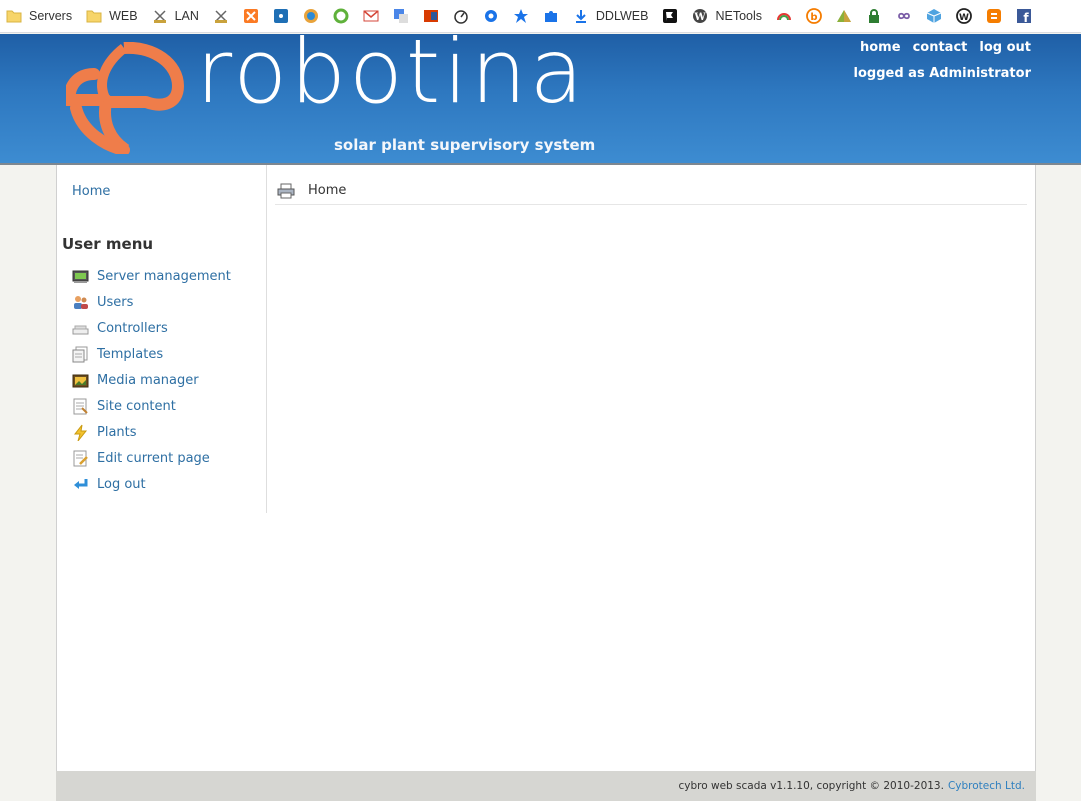 The image size is (1081, 801). I want to click on top-navigation: home contact log out, so click(945, 47).